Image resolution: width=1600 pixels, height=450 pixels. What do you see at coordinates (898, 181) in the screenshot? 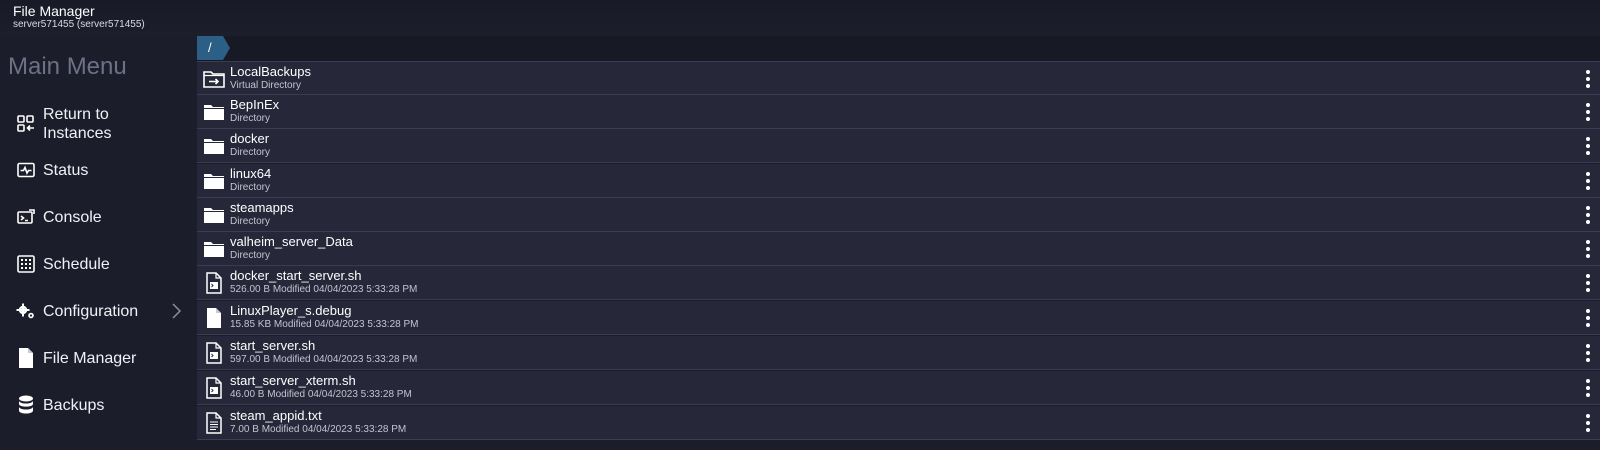
I see `file-row: linux64 Directory` at bounding box center [898, 181].